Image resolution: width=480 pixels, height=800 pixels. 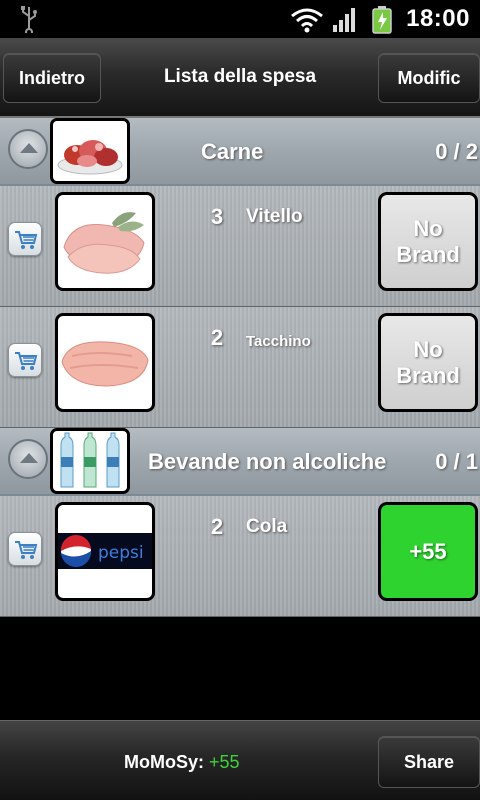 I want to click on edit-button: Modific, so click(x=429, y=78).